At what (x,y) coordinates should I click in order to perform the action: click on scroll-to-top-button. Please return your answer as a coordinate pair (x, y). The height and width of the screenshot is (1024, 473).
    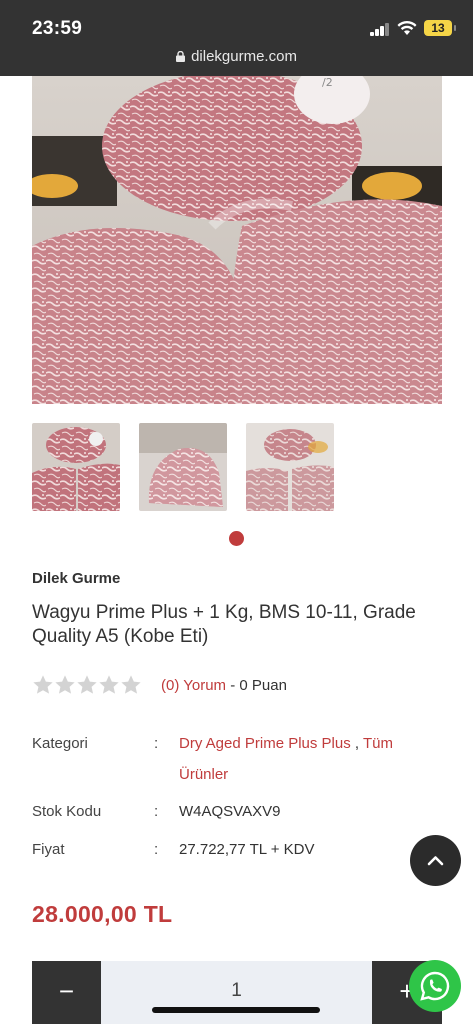
    Looking at the image, I should click on (435, 860).